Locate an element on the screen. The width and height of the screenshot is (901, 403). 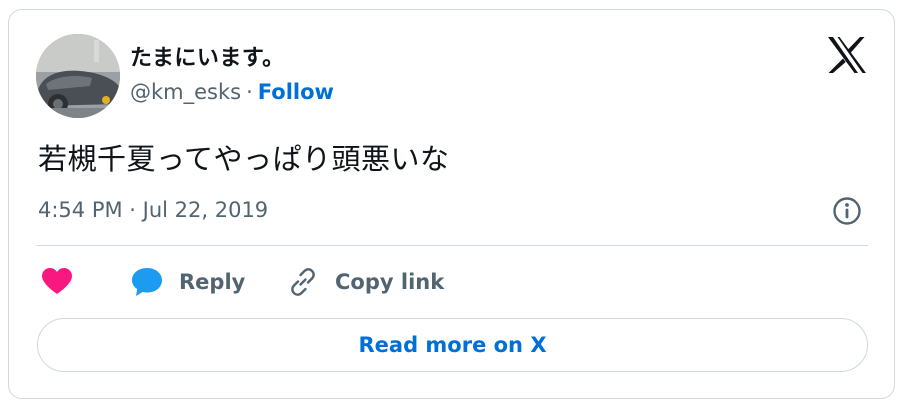
avatar is located at coordinates (78, 76).